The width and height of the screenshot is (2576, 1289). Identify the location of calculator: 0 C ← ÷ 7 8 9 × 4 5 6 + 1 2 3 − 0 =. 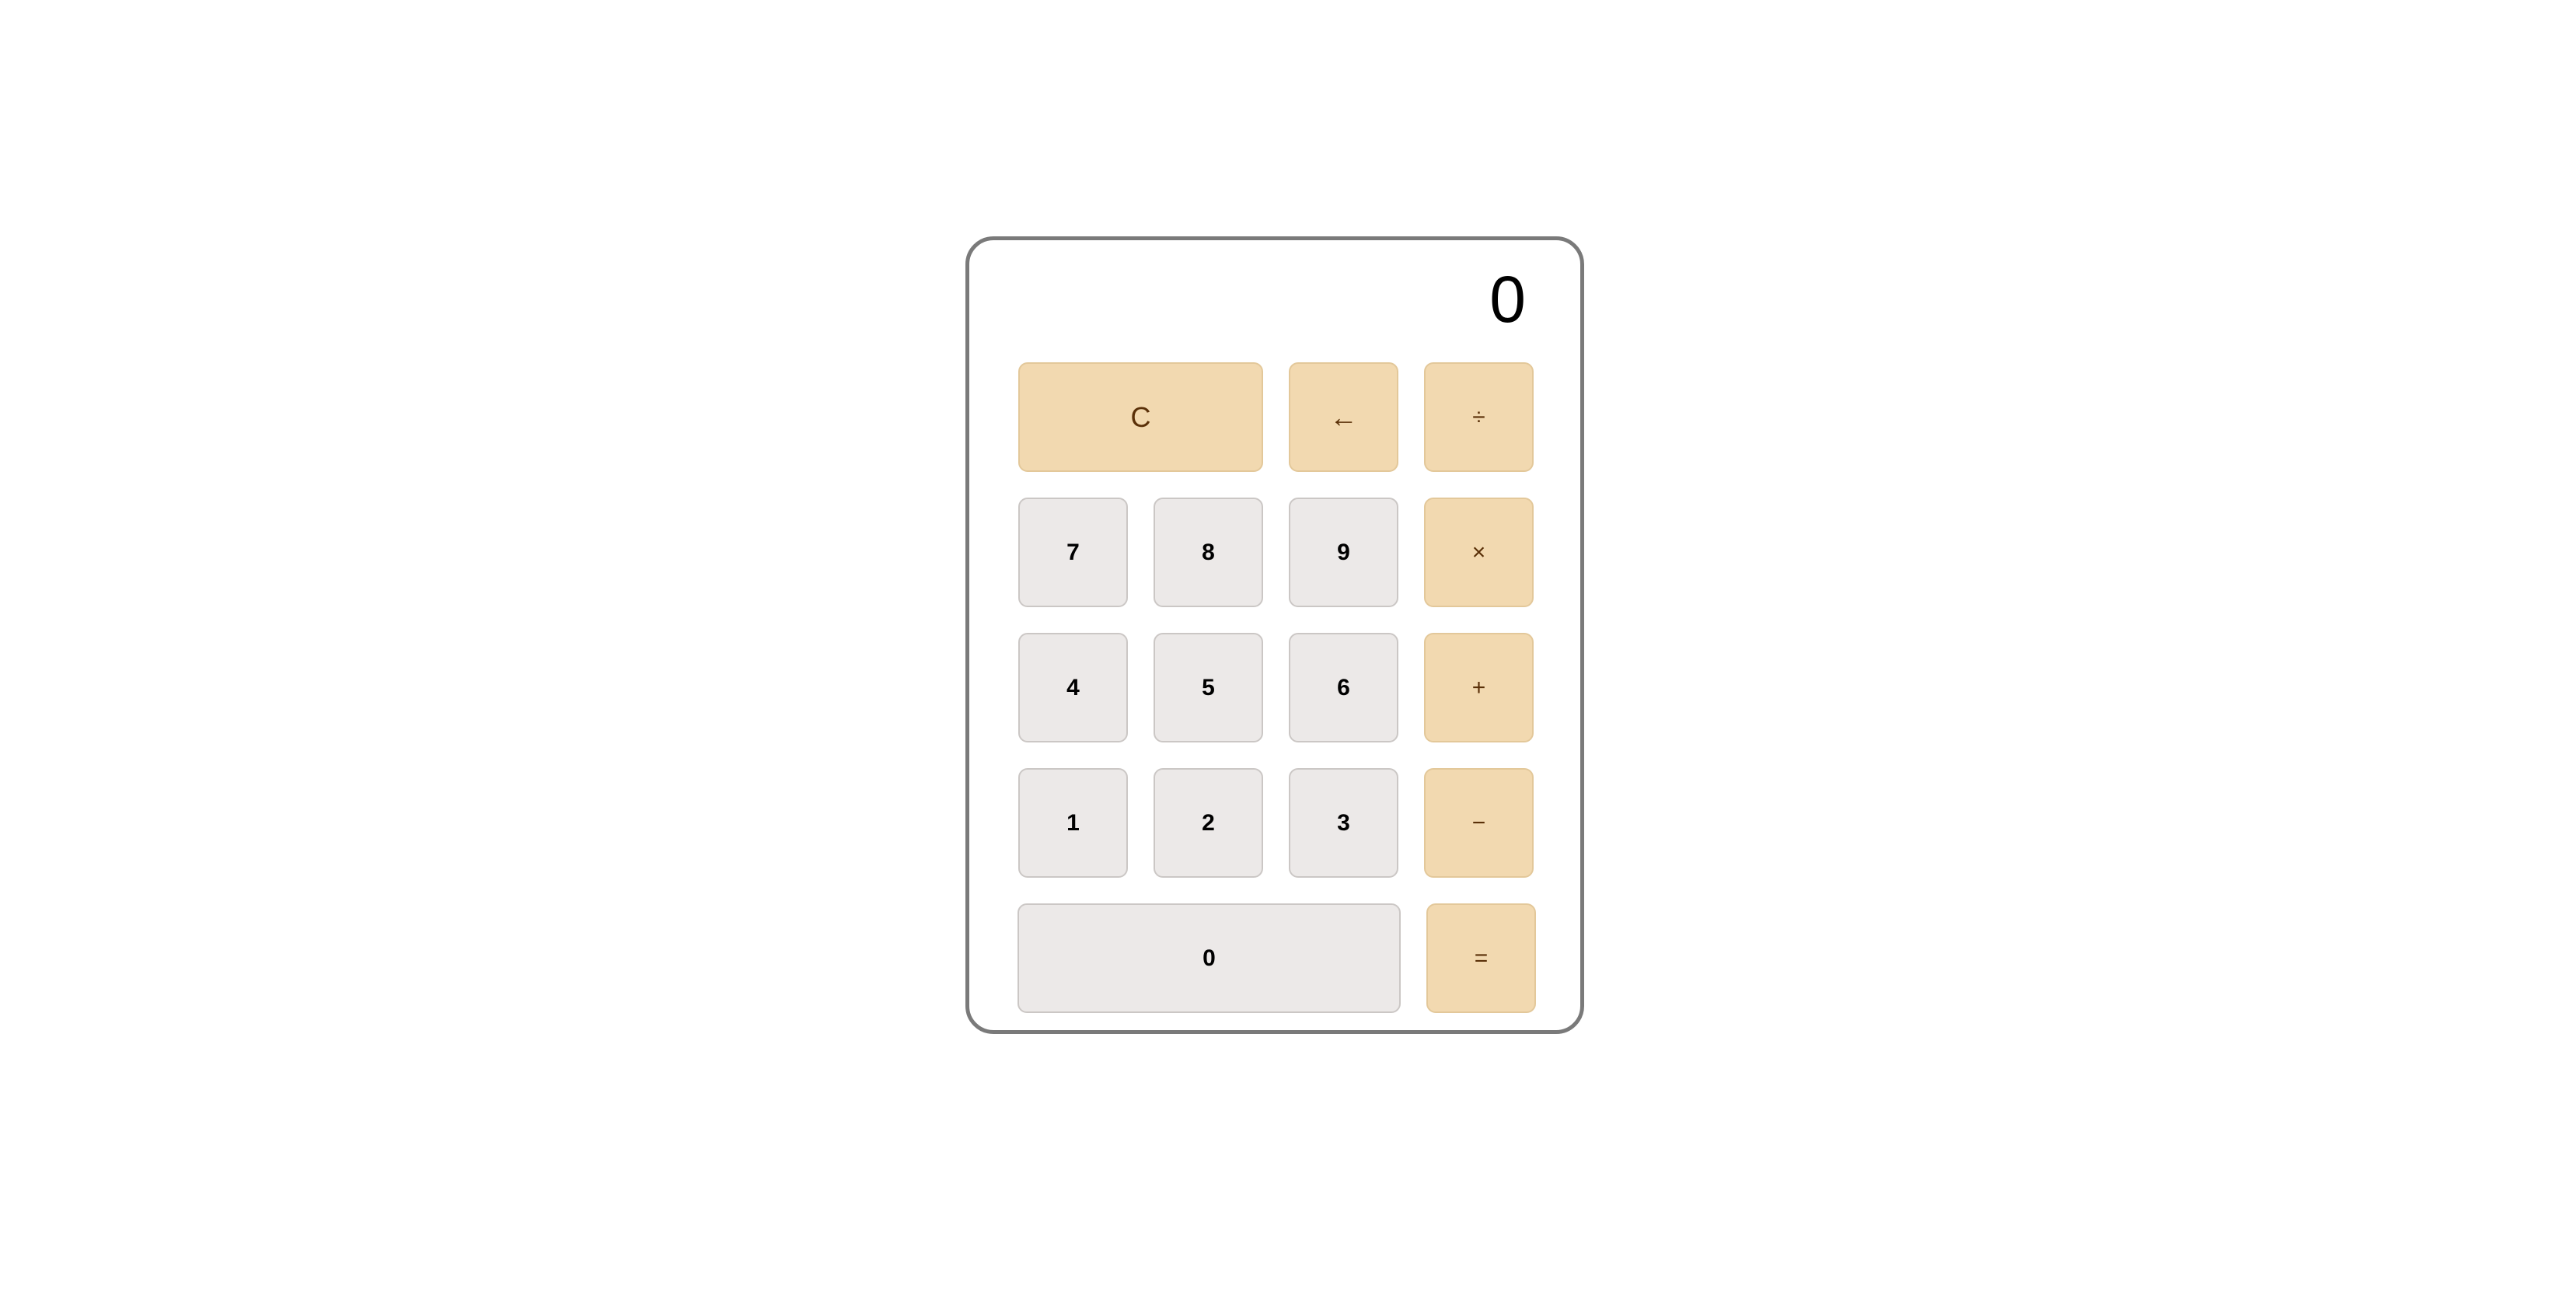
(1275, 635).